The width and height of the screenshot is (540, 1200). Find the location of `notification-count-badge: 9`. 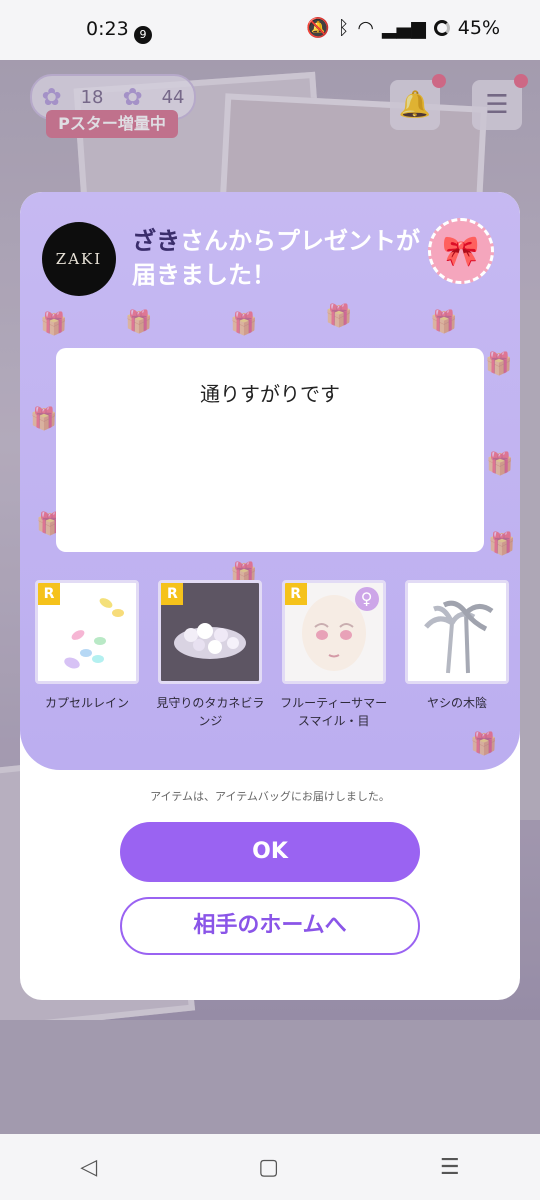

notification-count-badge: 9 is located at coordinates (143, 35).